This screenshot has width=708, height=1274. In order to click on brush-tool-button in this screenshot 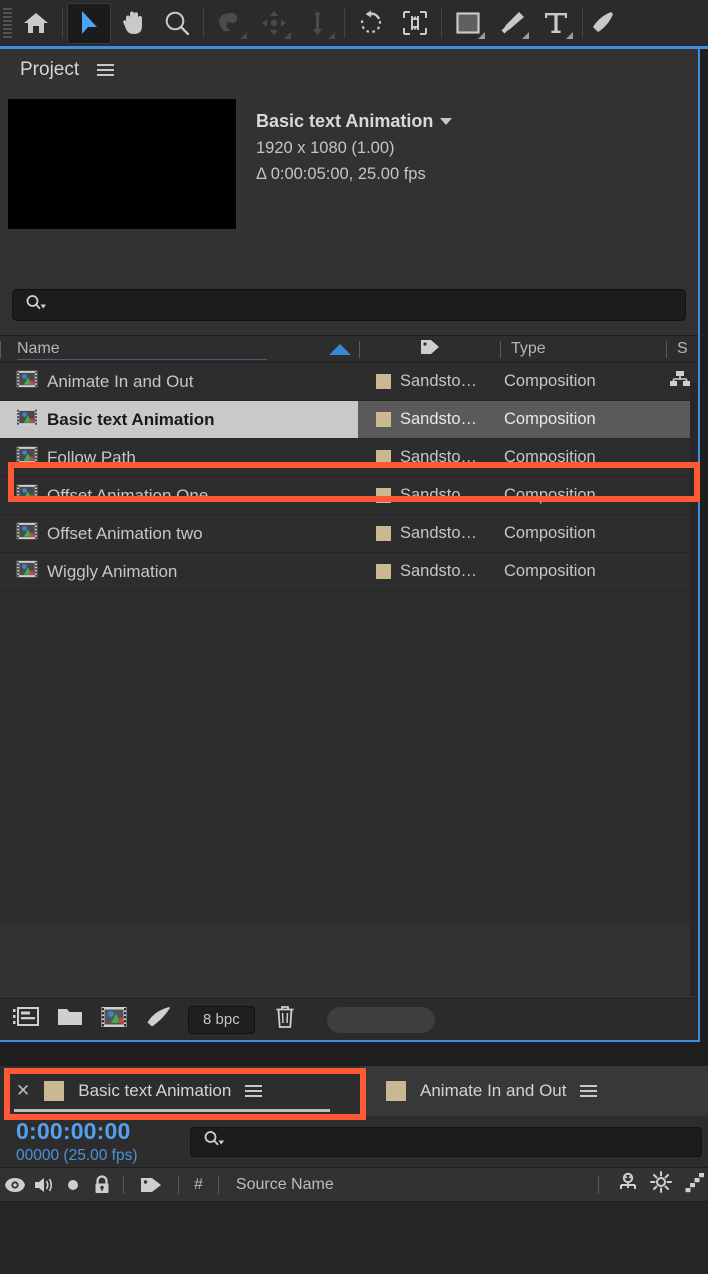, I will do `click(602, 23)`.